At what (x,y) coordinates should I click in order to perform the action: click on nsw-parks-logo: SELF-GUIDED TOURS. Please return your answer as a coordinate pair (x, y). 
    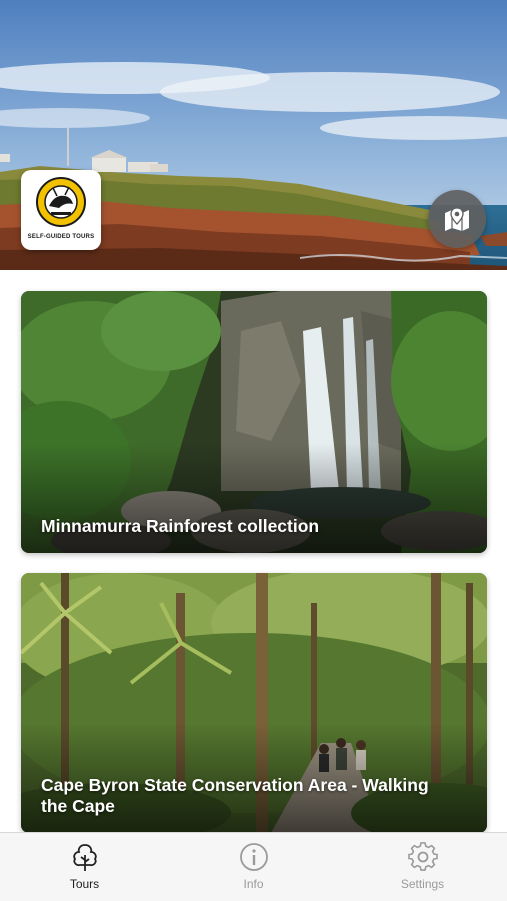
    Looking at the image, I should click on (61, 210).